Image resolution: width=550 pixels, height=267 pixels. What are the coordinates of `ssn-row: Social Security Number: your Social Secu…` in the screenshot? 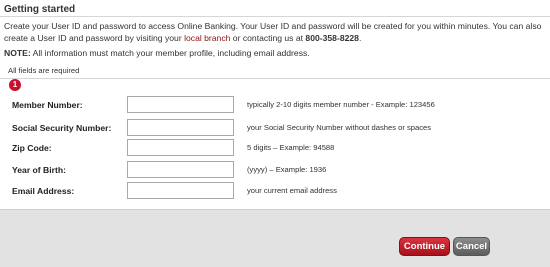 It's located at (275, 129).